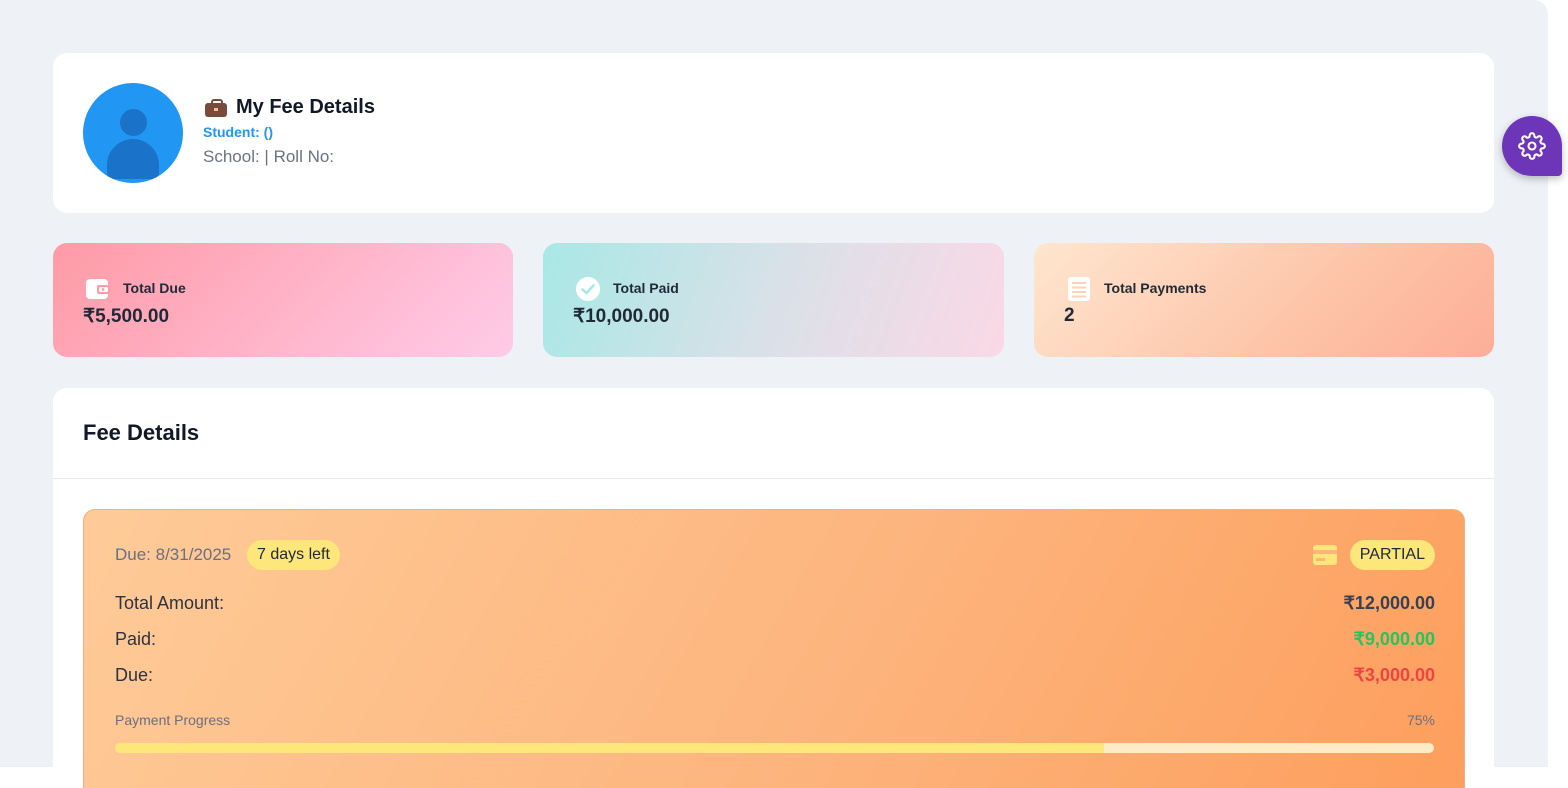 The height and width of the screenshot is (788, 1568). What do you see at coordinates (154, 288) in the screenshot?
I see `stat-label: Total Due` at bounding box center [154, 288].